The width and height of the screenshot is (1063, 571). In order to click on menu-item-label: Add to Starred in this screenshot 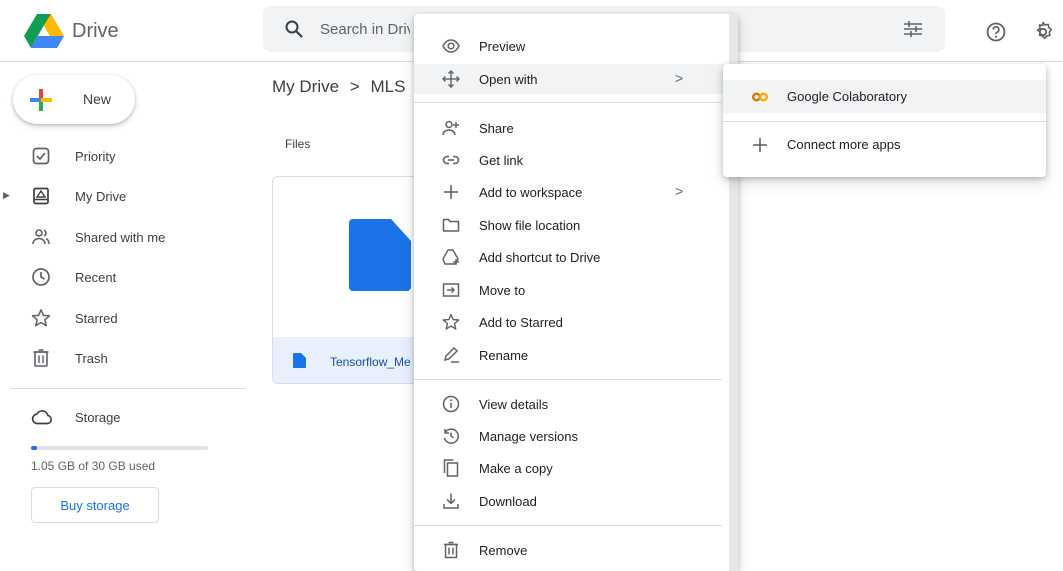, I will do `click(521, 322)`.